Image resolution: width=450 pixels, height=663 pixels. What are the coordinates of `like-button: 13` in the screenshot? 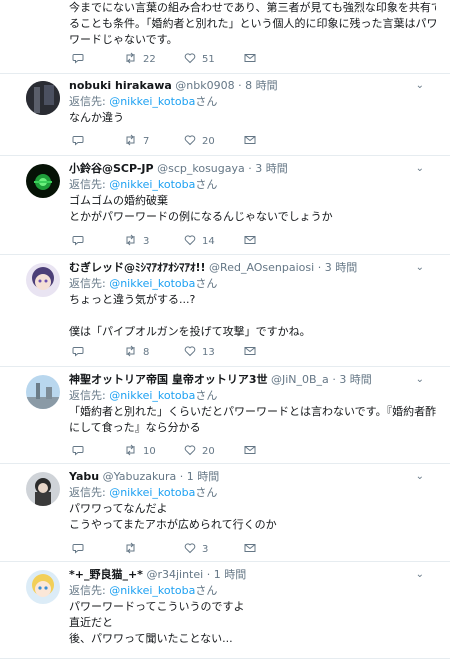 It's located at (199, 352).